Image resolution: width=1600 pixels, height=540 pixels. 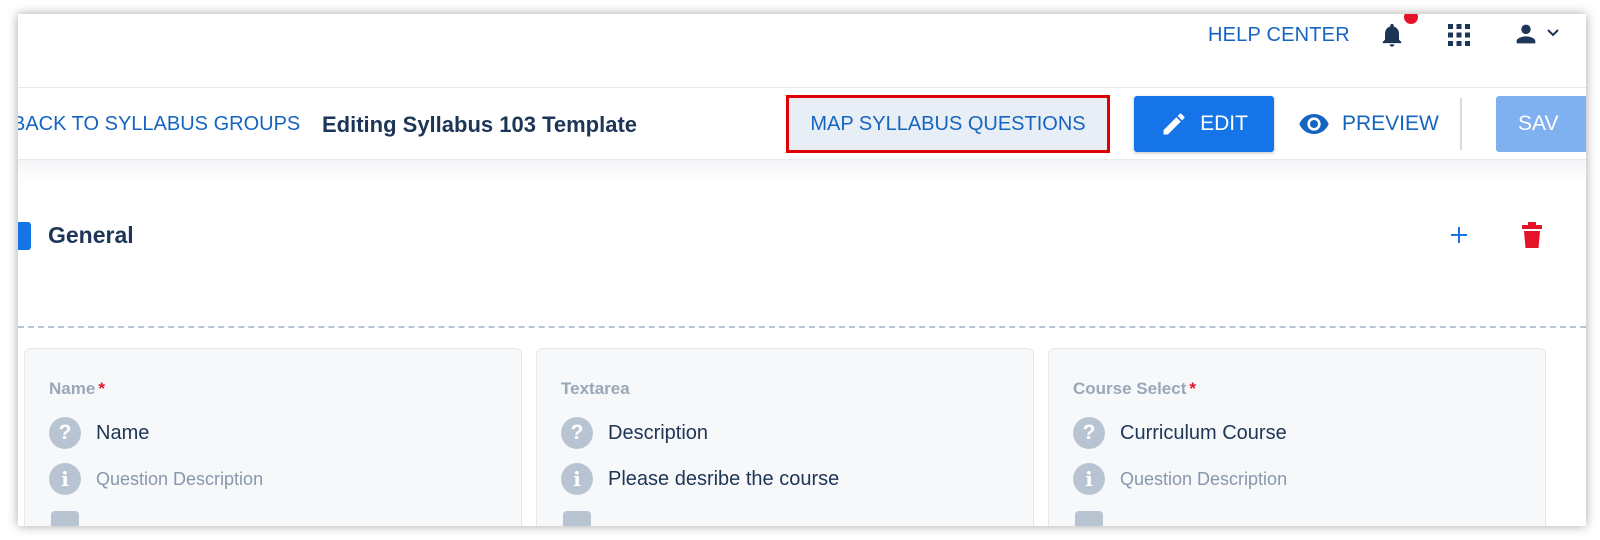 I want to click on question-description: Please desribe the course, so click(x=724, y=478).